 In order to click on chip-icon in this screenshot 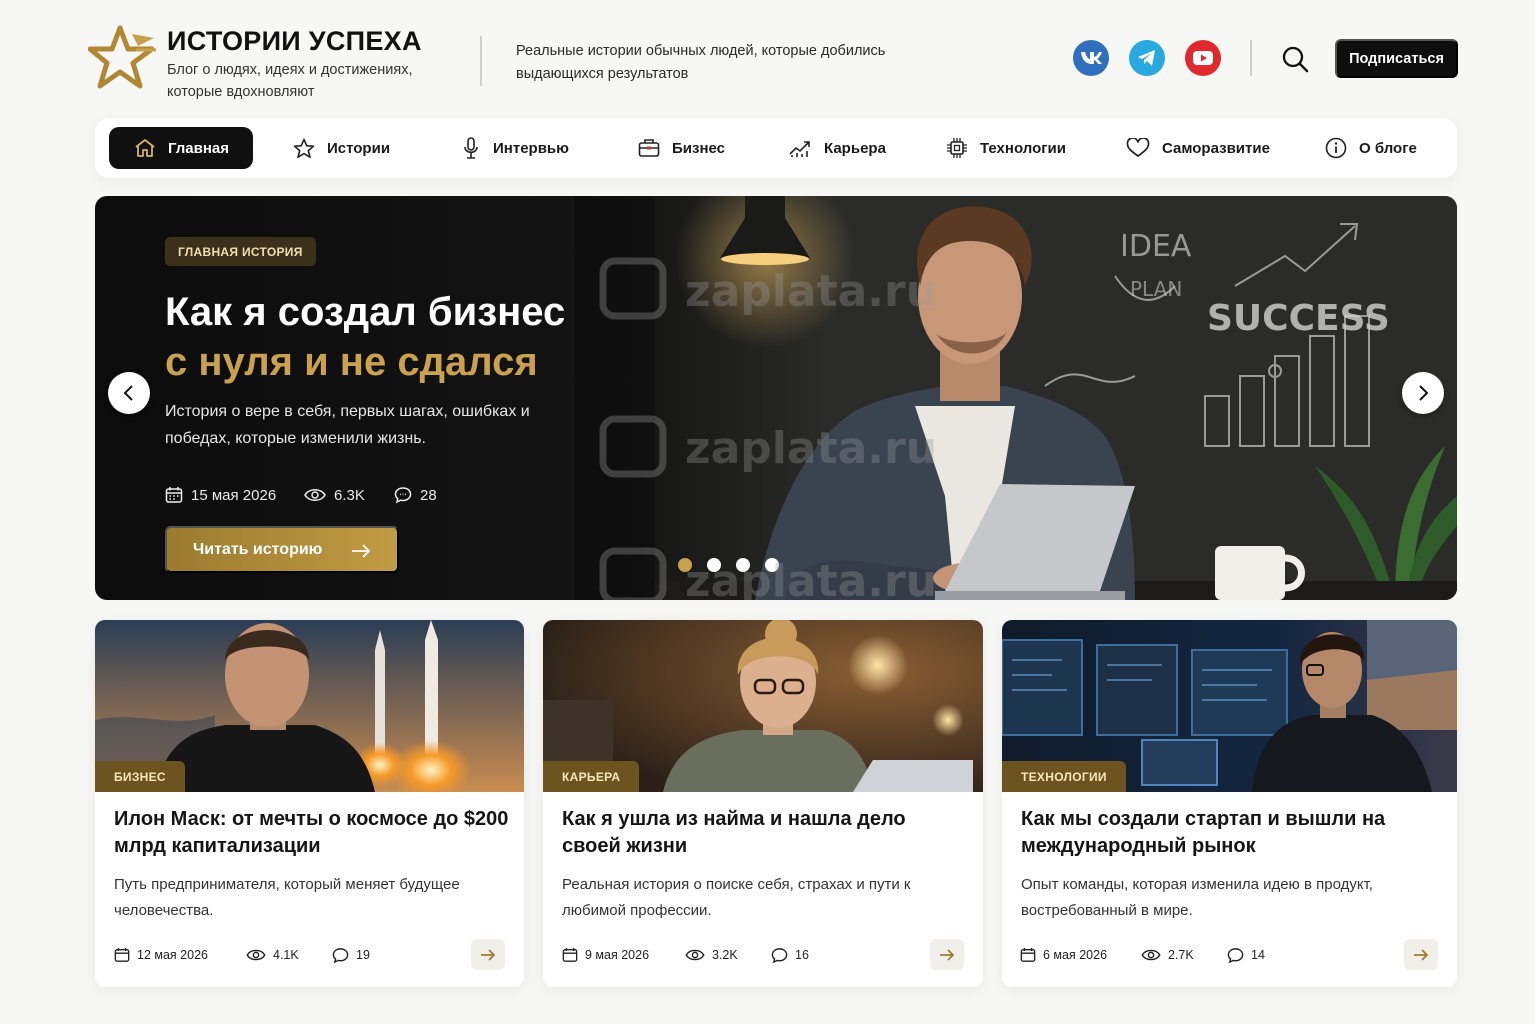, I will do `click(957, 148)`.